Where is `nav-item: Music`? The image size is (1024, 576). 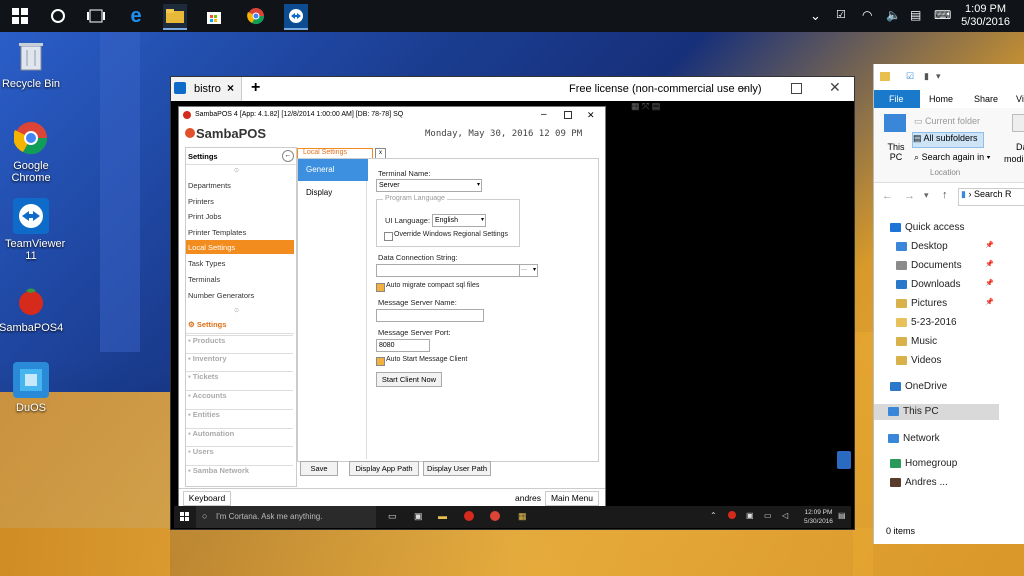 nav-item: Music is located at coordinates (916, 341).